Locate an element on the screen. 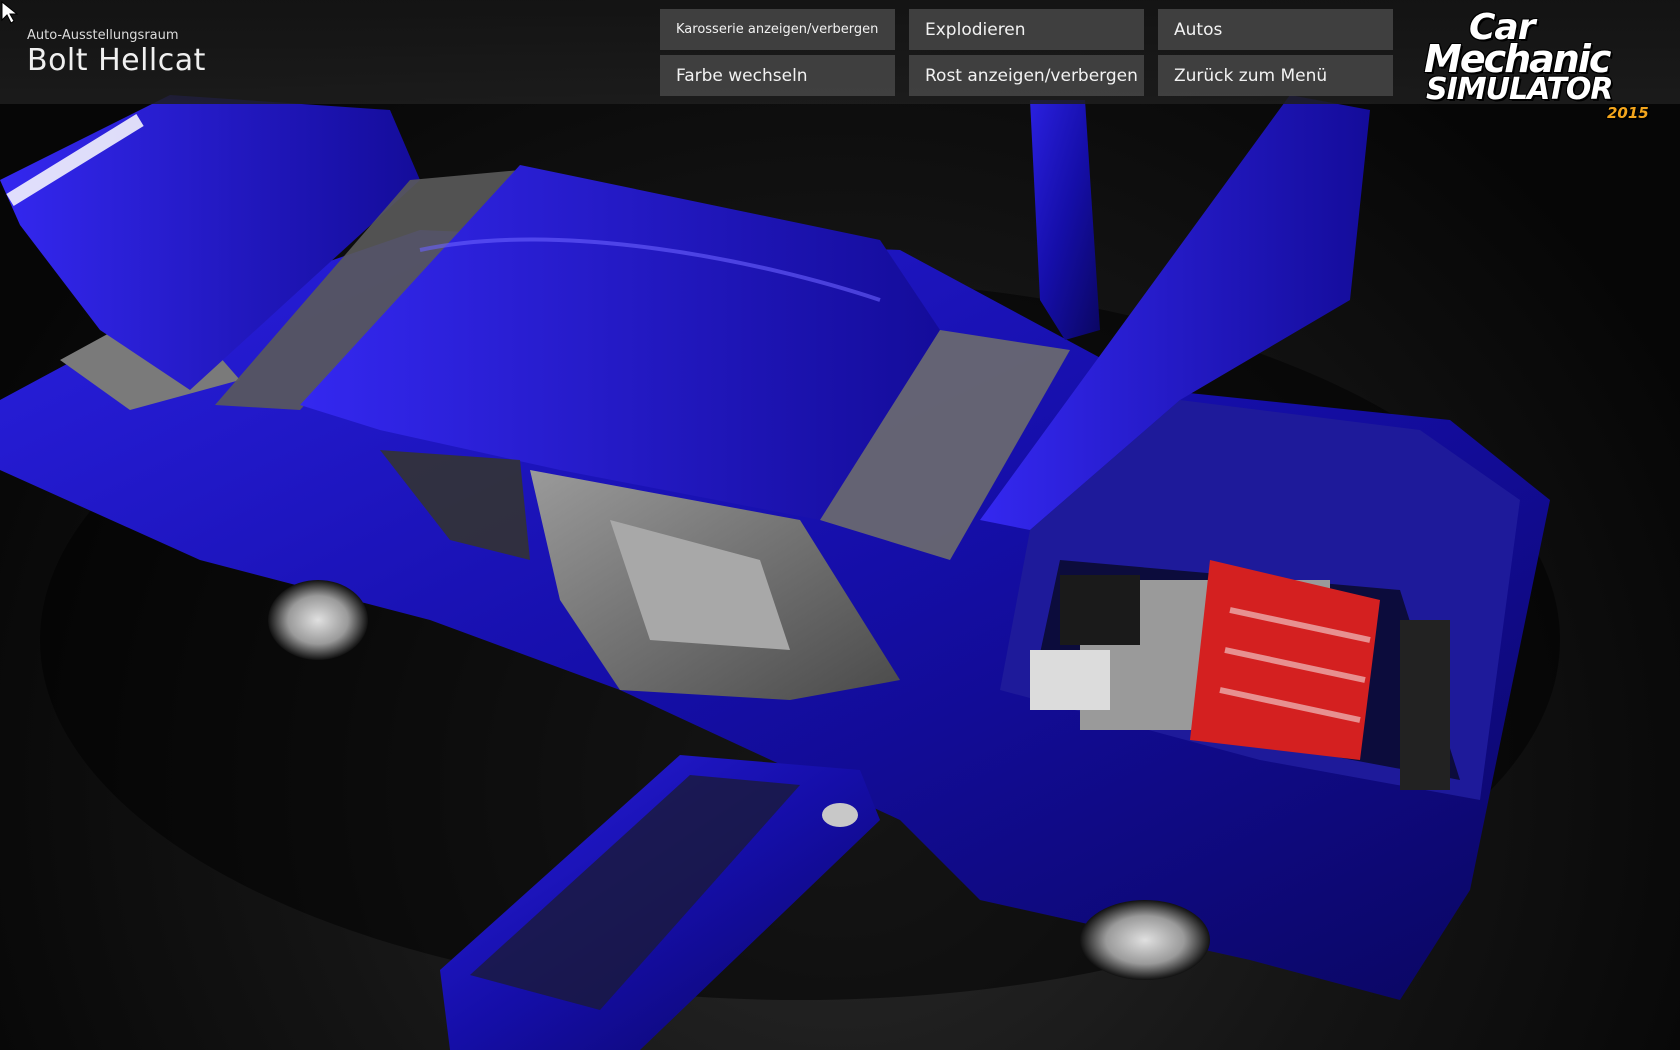 The image size is (1680, 1050). radiator is located at coordinates (1425, 705).